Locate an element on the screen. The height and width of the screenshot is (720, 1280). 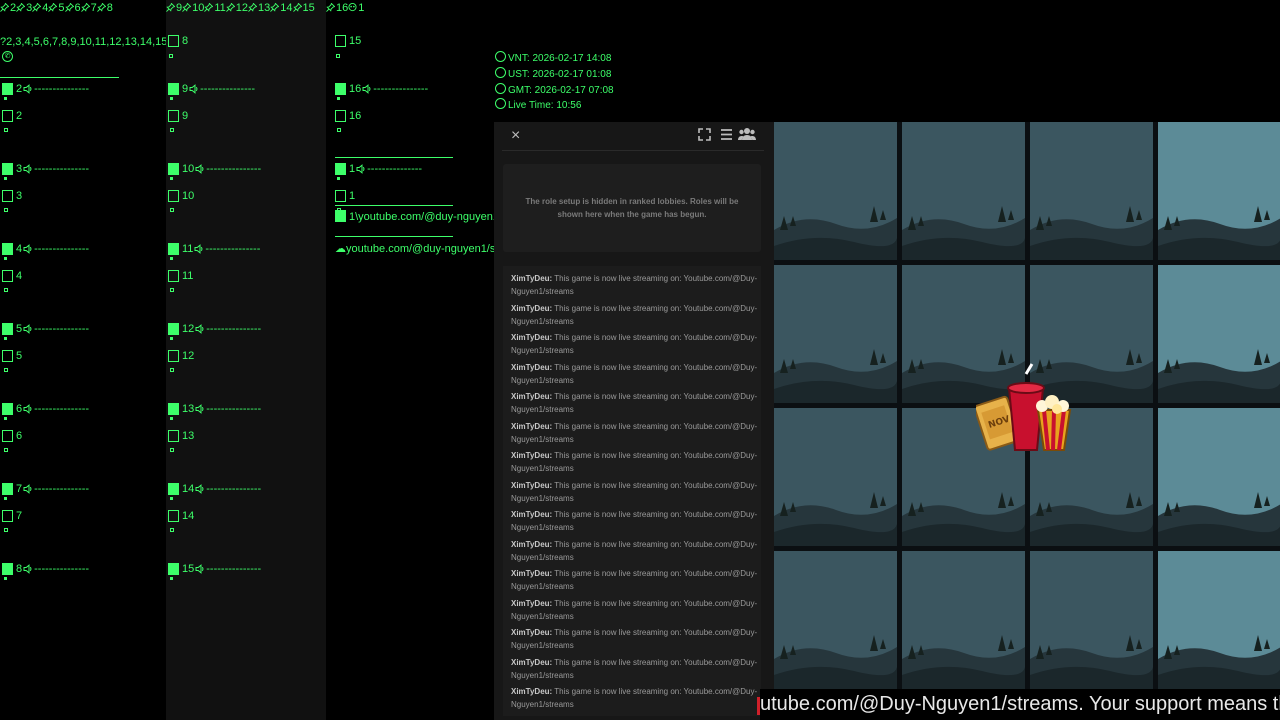
stream-link-1: 1\youtube.com/@duy-nguyen1/str is located at coordinates (415, 216).